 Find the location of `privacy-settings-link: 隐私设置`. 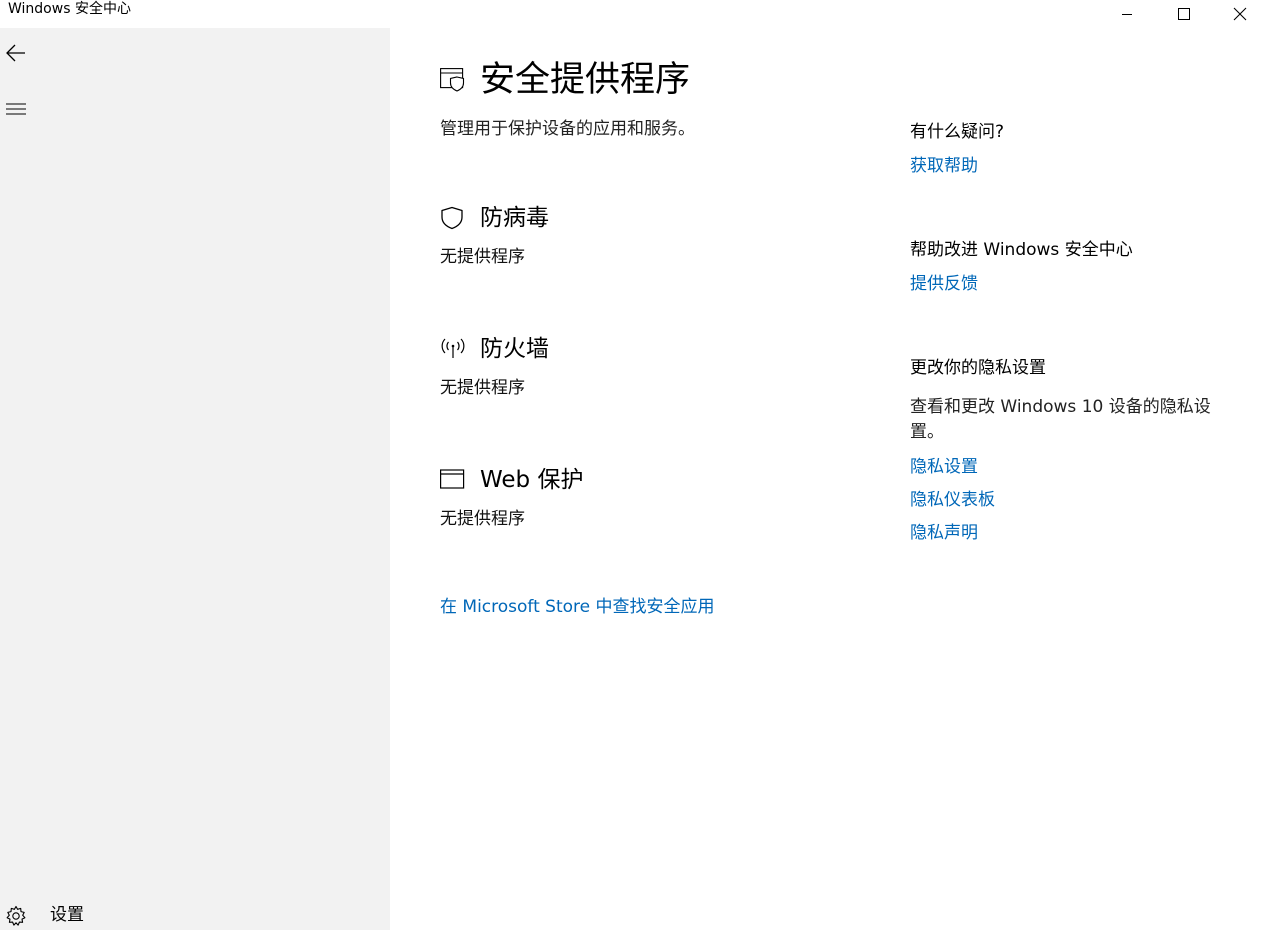

privacy-settings-link: 隐私设置 is located at coordinates (944, 467).